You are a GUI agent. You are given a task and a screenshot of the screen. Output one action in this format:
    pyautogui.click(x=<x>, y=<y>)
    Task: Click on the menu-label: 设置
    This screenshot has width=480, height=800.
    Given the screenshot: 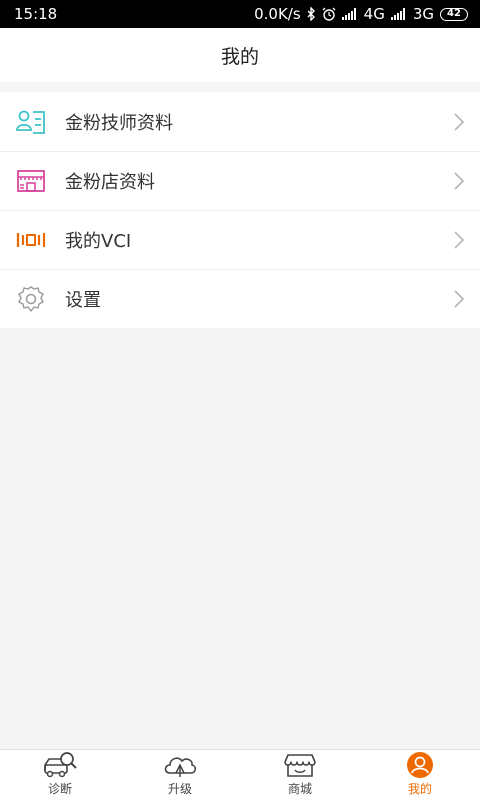 What is the action you would take?
    pyautogui.click(x=83, y=300)
    